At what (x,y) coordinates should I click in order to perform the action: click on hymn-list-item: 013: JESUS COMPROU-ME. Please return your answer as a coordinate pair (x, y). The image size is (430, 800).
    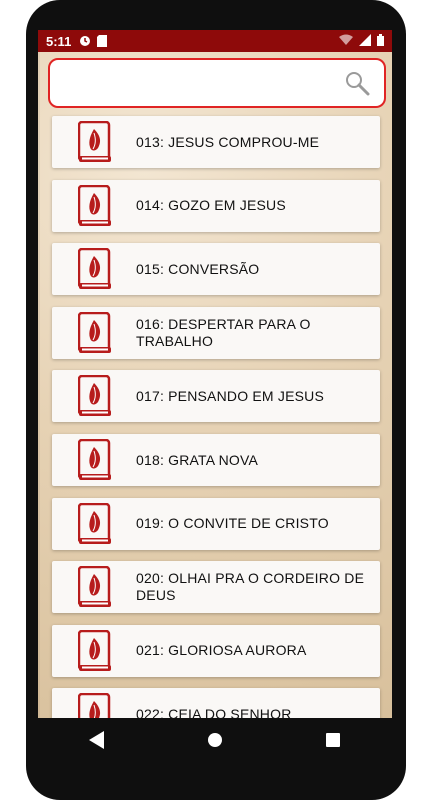
    Looking at the image, I should click on (216, 142).